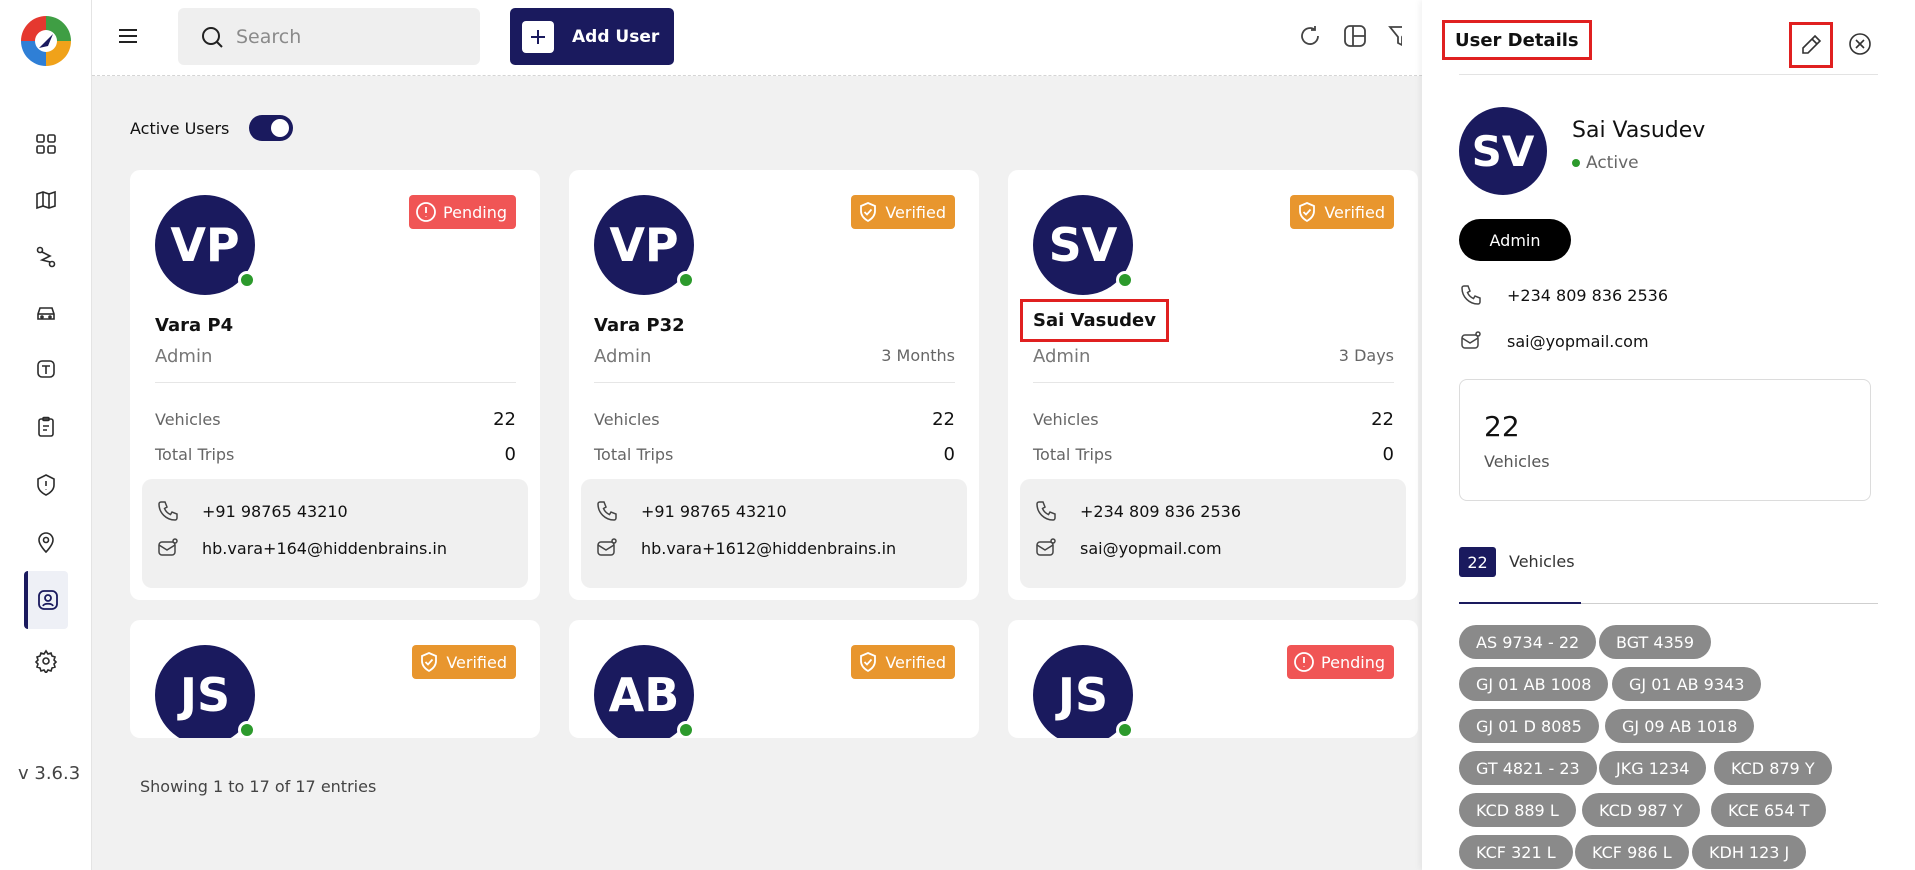  Describe the element at coordinates (1769, 810) in the screenshot. I see `vehicle-chip: KCE 654 T` at that location.